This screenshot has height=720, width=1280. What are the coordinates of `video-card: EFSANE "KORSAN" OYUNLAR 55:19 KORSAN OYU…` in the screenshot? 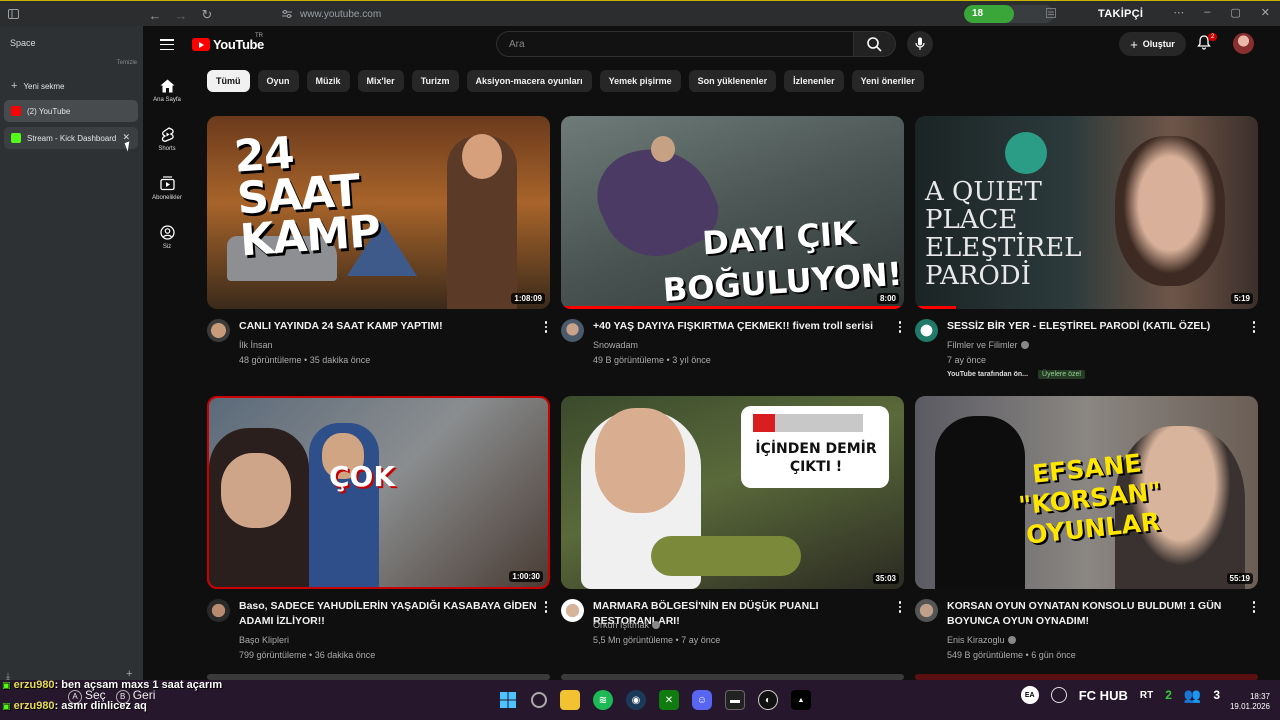 It's located at (1086, 537).